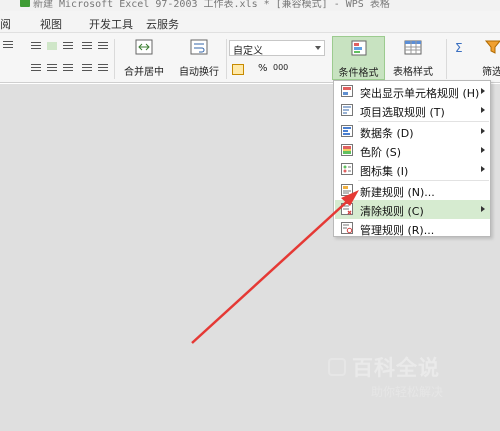 The width and height of the screenshot is (500, 431). Describe the element at coordinates (238, 69) in the screenshot. I see `currency-icon` at that location.